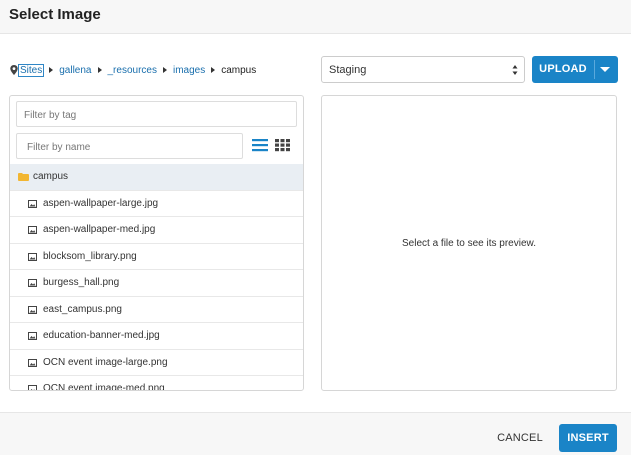  I want to click on file-row: education-banner-med.jpg, so click(156, 336).